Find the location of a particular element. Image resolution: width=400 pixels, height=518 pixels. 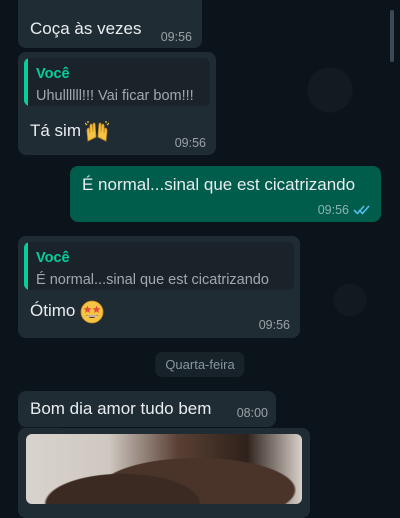

star-struck-emoji is located at coordinates (92, 312).